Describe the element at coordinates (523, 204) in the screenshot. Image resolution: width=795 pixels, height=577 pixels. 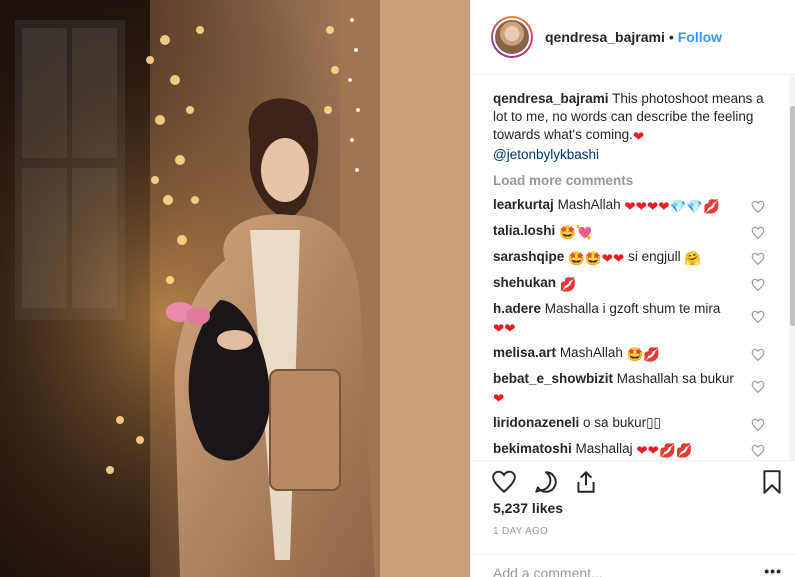
I see `comment-username: learkurtaj` at that location.